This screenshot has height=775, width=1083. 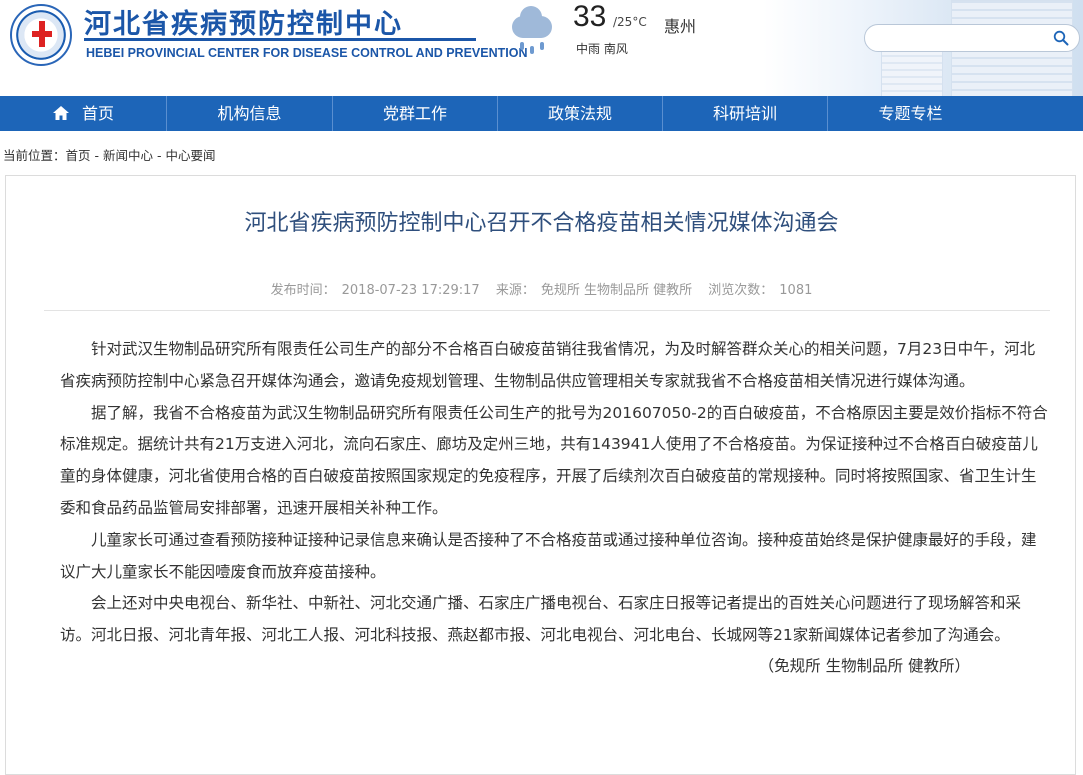 What do you see at coordinates (223, 571) in the screenshot?
I see `article-line: 议广大儿童家长不能因噎废食而放弃疫苗接种。` at bounding box center [223, 571].